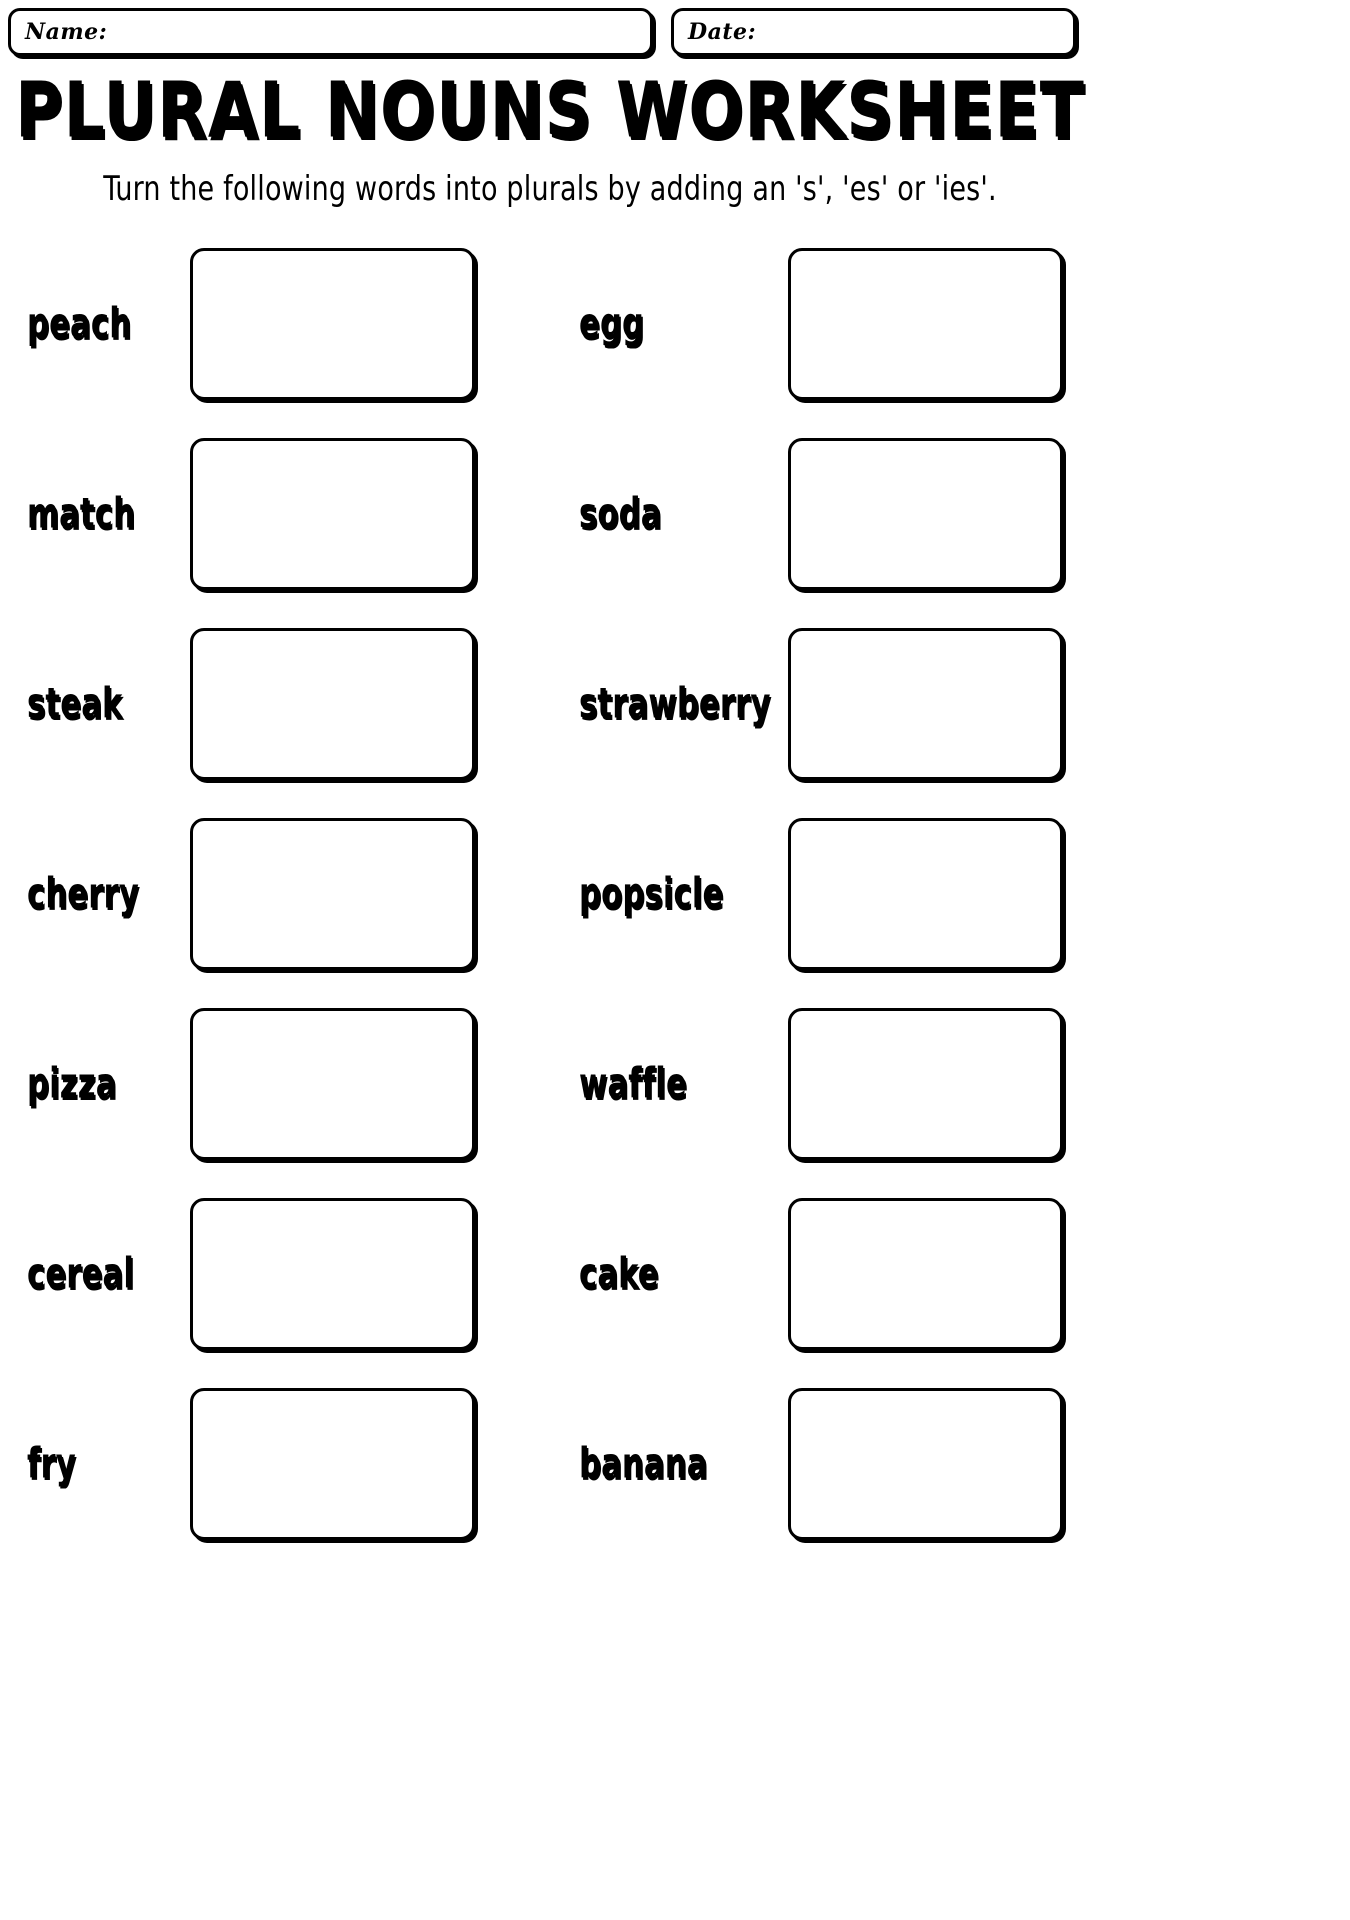 This screenshot has width=1350, height=1920. What do you see at coordinates (81, 1274) in the screenshot?
I see `exercise-word: cereal` at bounding box center [81, 1274].